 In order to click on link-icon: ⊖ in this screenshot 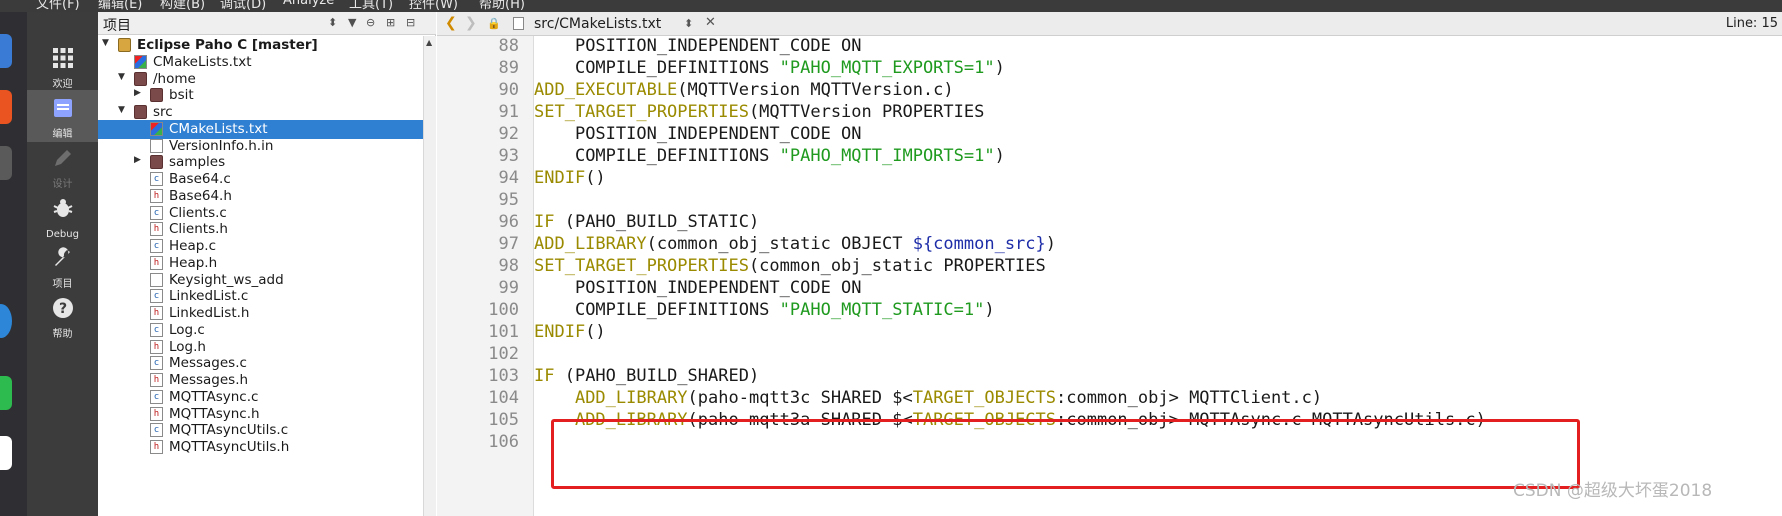, I will do `click(370, 22)`.